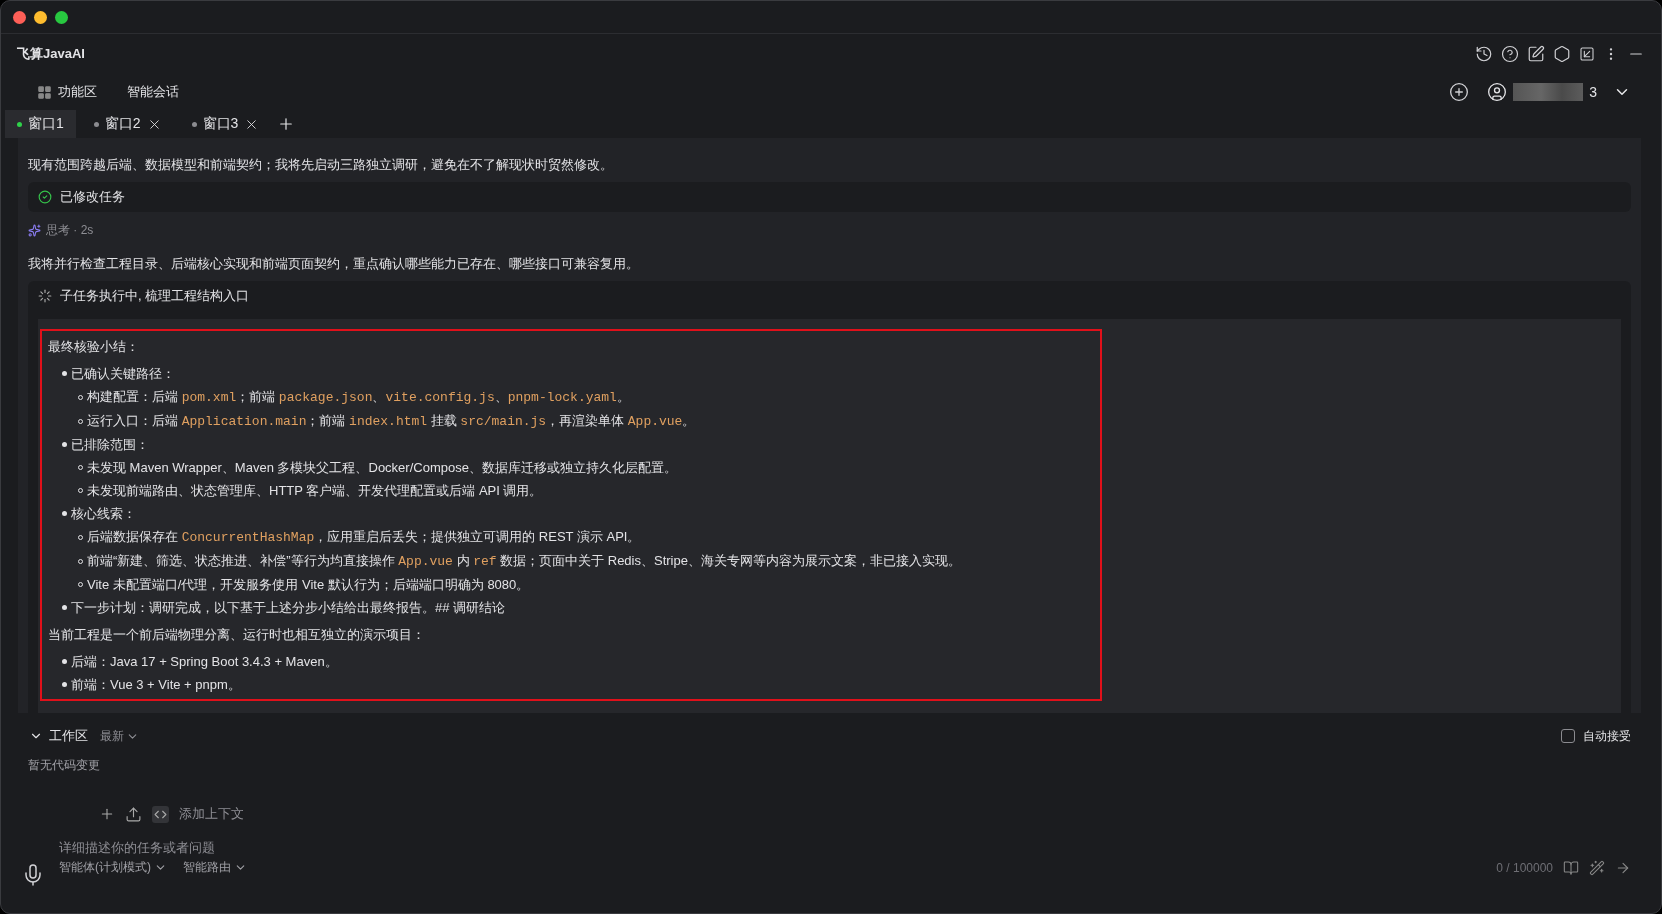 This screenshot has width=1662, height=914. What do you see at coordinates (1536, 54) in the screenshot?
I see `edit-icon` at bounding box center [1536, 54].